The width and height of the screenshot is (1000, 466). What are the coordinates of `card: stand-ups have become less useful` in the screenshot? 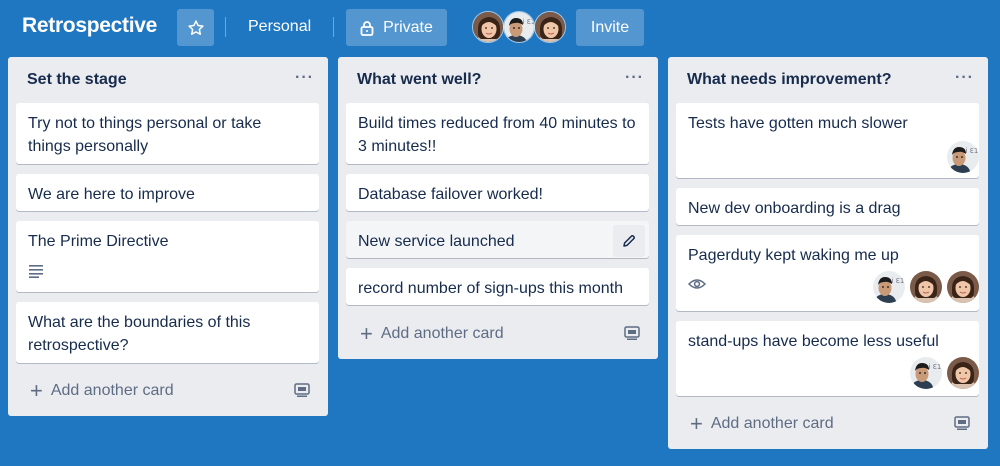 It's located at (827, 358).